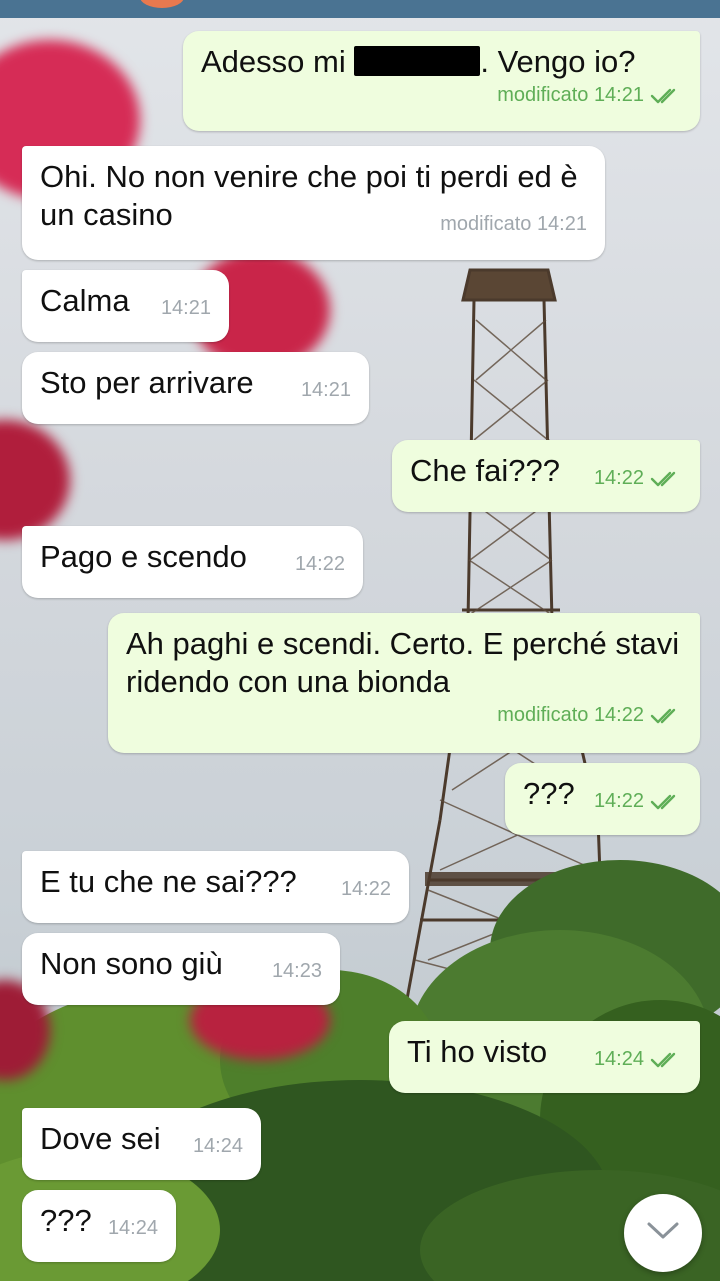 The height and width of the screenshot is (1281, 720). I want to click on message-bubble-incoming: Non sono giù 14:23, so click(181, 969).